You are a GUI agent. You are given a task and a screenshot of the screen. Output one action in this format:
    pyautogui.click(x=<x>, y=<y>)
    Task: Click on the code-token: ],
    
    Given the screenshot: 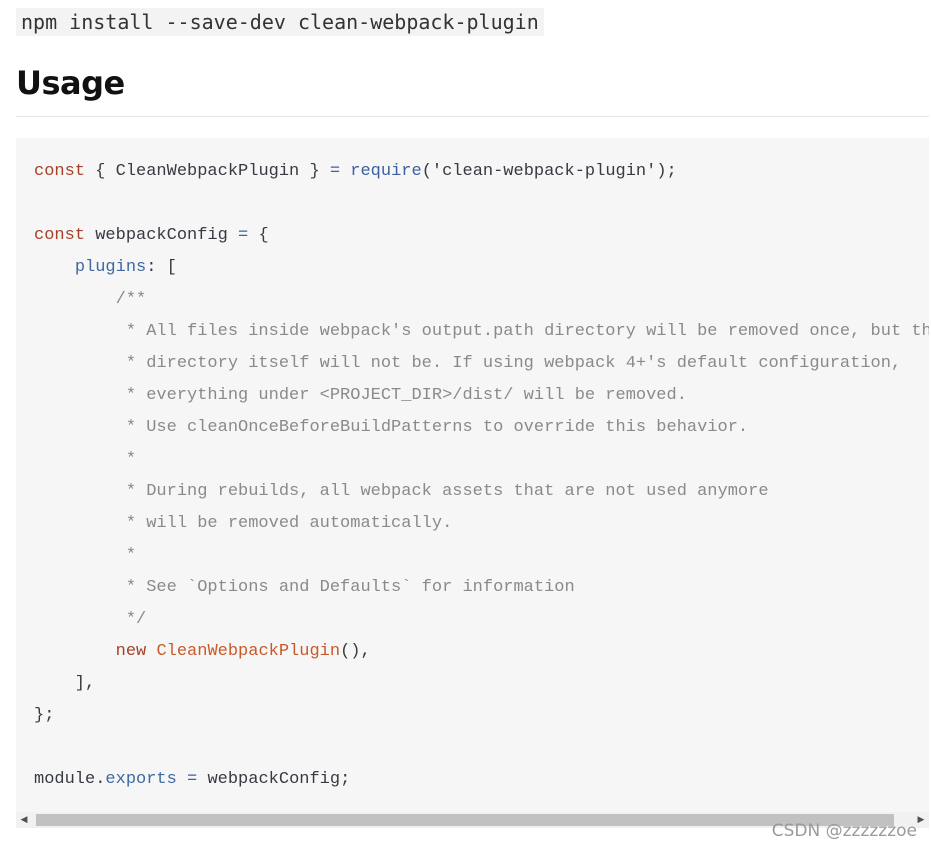 What is the action you would take?
    pyautogui.click(x=65, y=683)
    